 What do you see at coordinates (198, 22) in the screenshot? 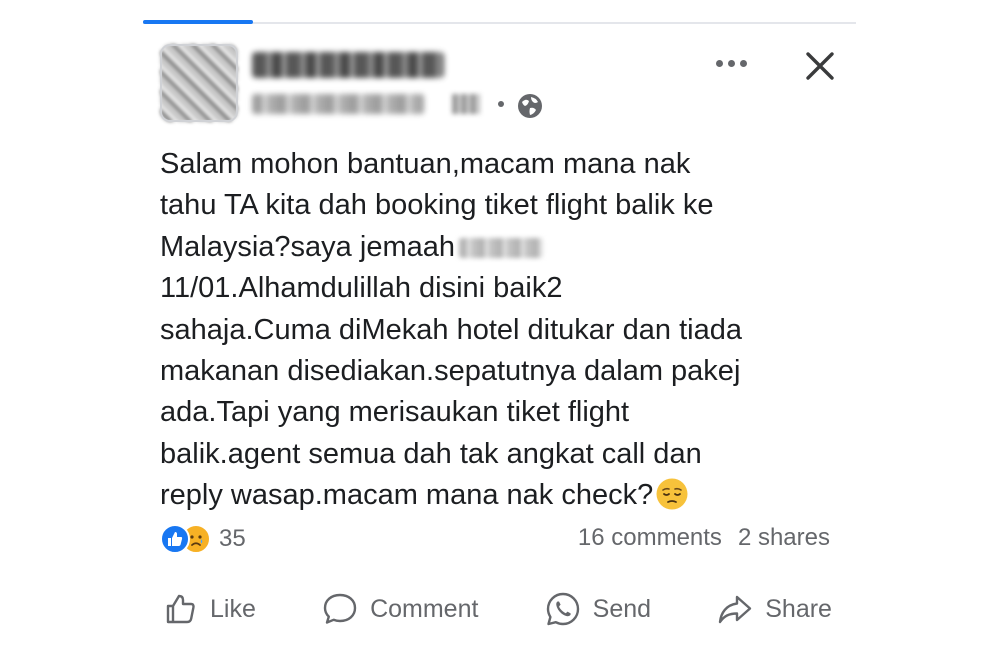
I see `active-tab-indicator` at bounding box center [198, 22].